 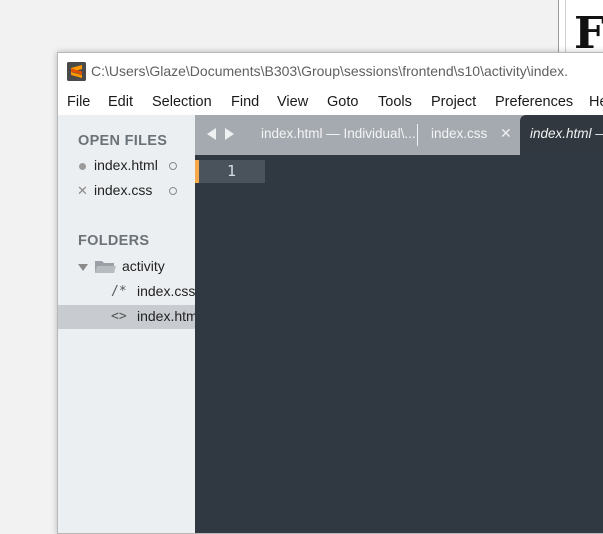 What do you see at coordinates (120, 102) in the screenshot?
I see `menu-edit: Edit` at bounding box center [120, 102].